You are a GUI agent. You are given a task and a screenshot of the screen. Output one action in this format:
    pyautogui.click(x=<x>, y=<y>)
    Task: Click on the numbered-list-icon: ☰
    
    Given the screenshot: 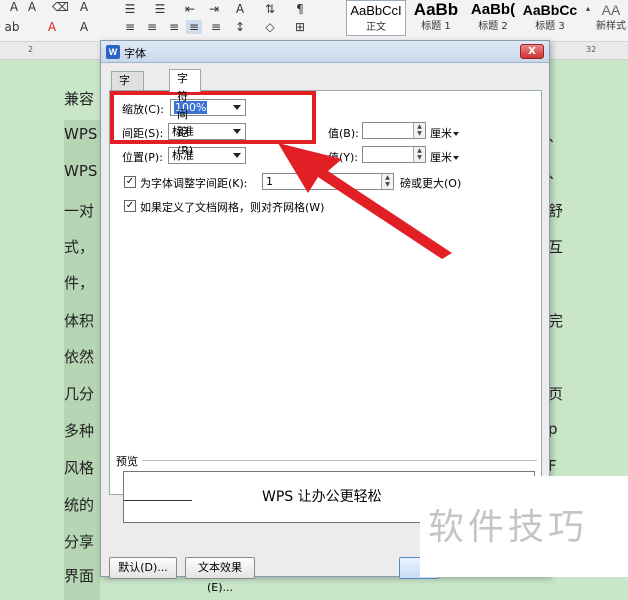 What is the action you would take?
    pyautogui.click(x=160, y=9)
    